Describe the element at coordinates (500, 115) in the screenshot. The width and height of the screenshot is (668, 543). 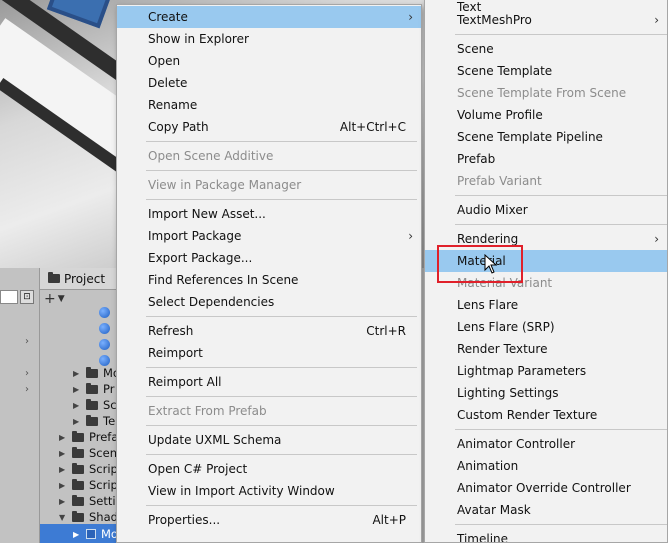
I see `menu-item-label: Volume Profile` at that location.